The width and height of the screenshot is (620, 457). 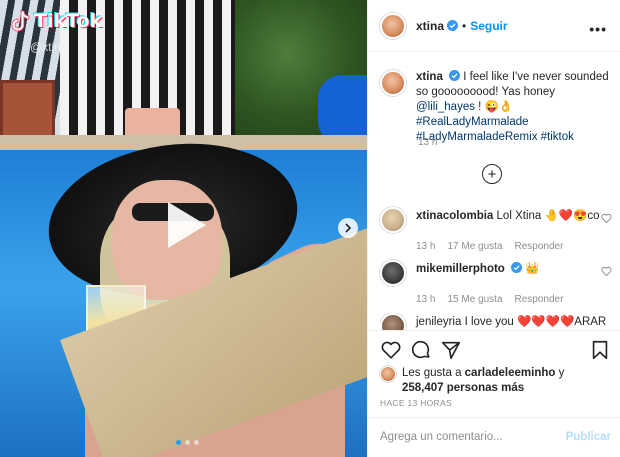 What do you see at coordinates (474, 299) in the screenshot?
I see `comment-likes: 15 Me gusta` at bounding box center [474, 299].